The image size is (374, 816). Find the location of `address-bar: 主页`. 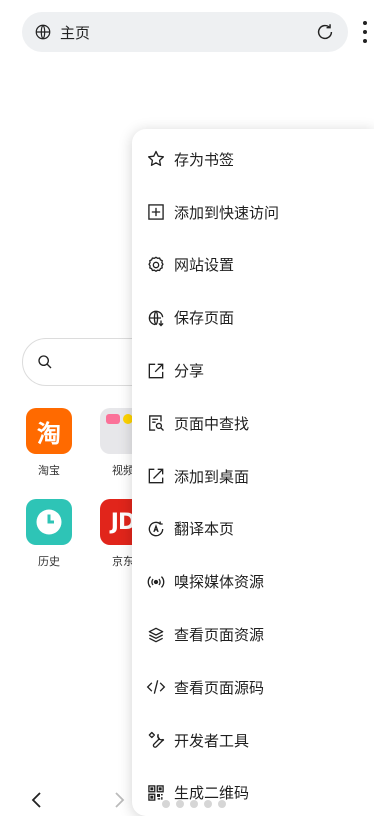

address-bar: 主页 is located at coordinates (185, 32).